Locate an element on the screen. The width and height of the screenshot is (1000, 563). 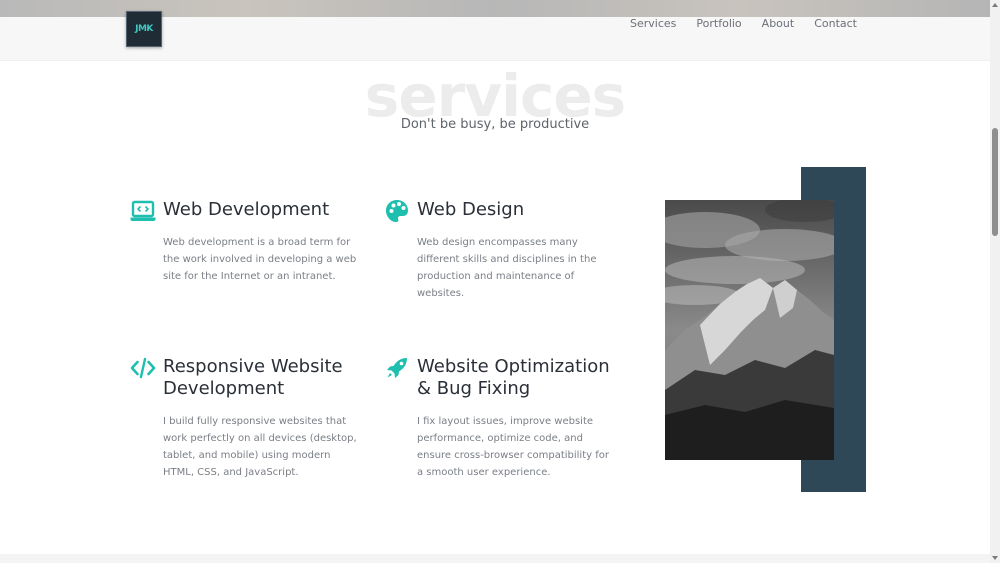
next-section-edge is located at coordinates (495, 558).